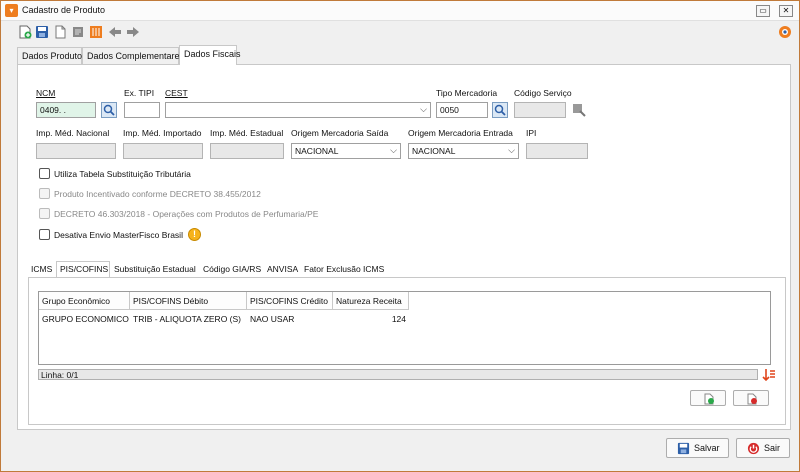  I want to click on col-natureza-receita: Natureza Receita, so click(371, 301).